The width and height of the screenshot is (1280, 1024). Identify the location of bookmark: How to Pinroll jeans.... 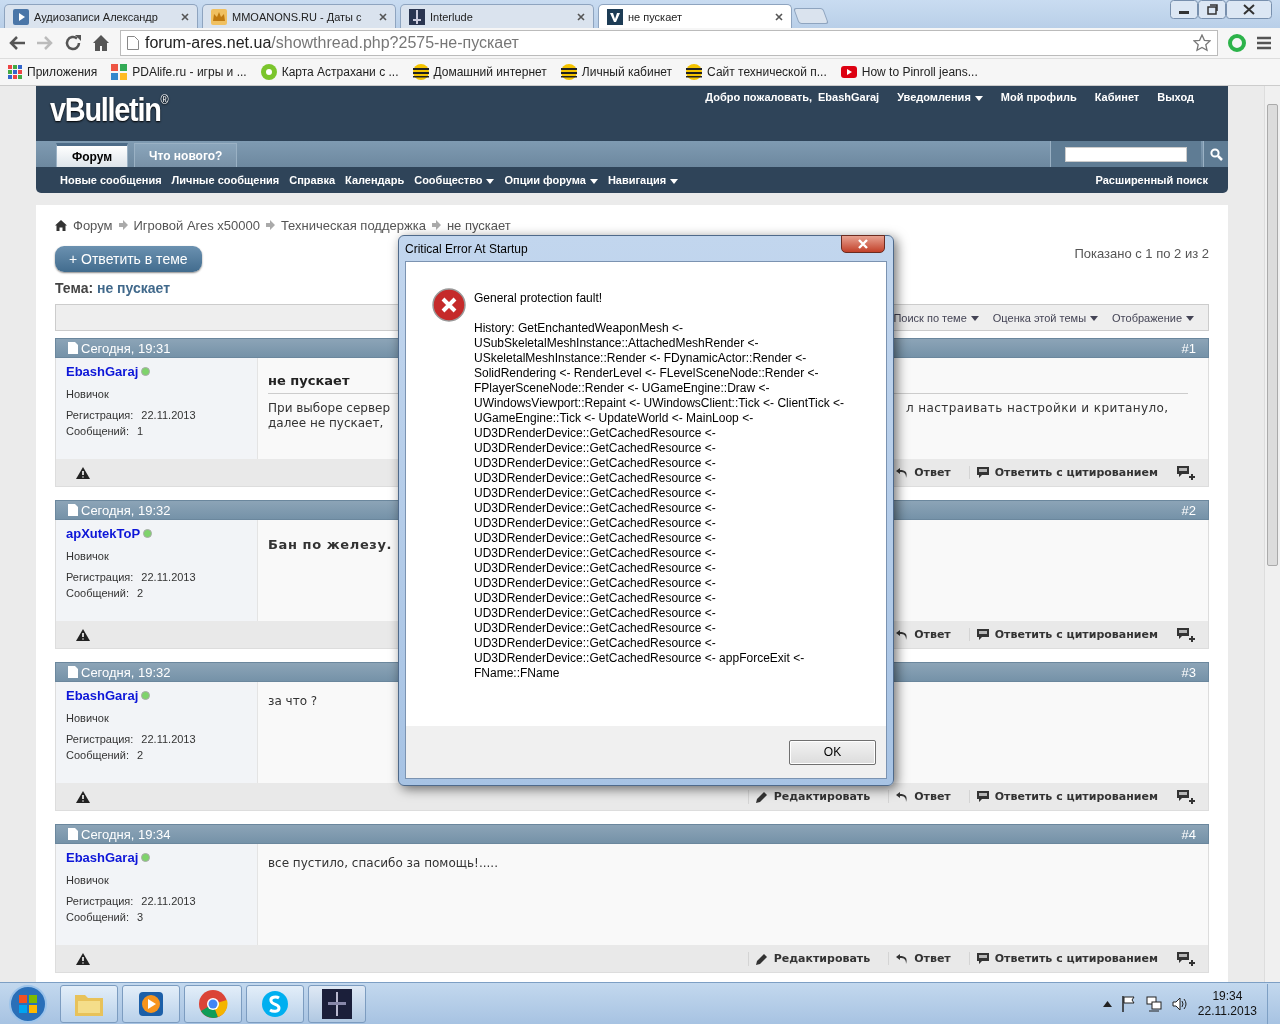
(909, 72).